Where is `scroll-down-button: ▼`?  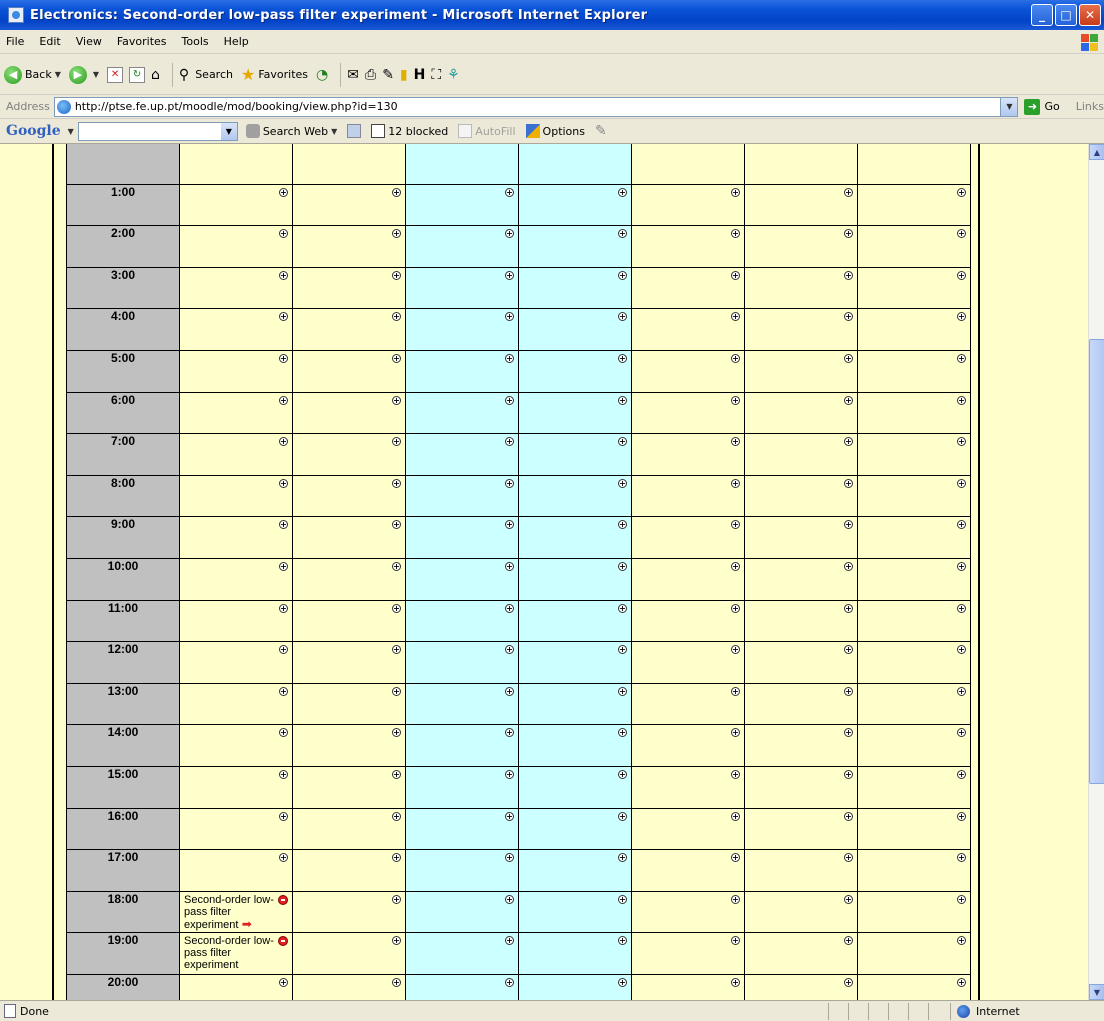 scroll-down-button: ▼ is located at coordinates (1096, 992).